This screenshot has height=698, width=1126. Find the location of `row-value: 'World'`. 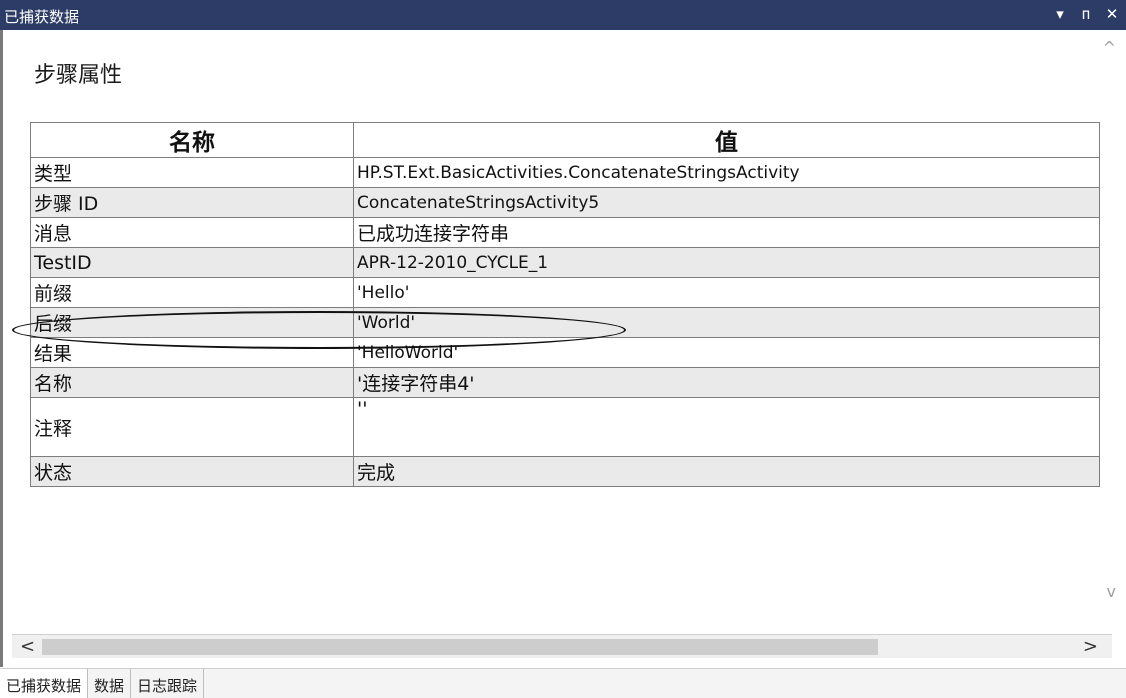

row-value: 'World' is located at coordinates (726, 322).